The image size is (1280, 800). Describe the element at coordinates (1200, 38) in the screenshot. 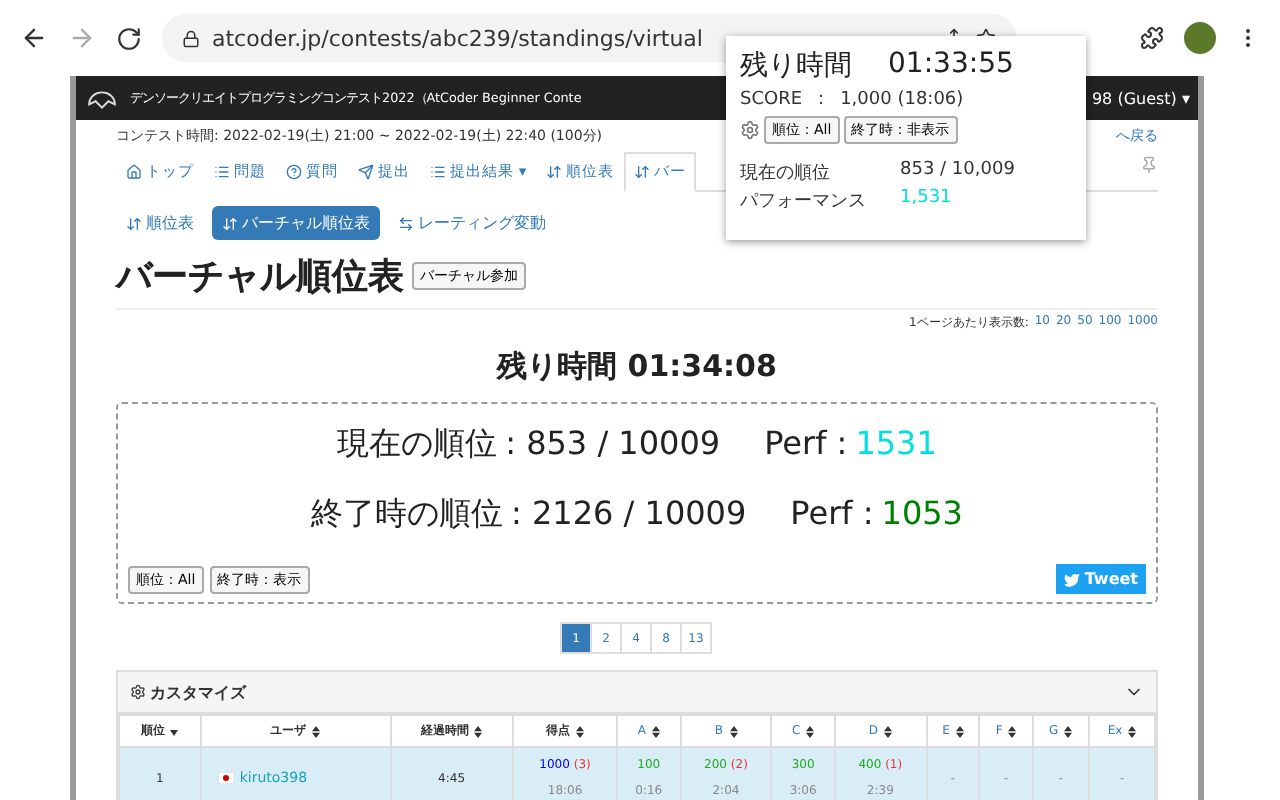

I see `profile-avatar` at that location.